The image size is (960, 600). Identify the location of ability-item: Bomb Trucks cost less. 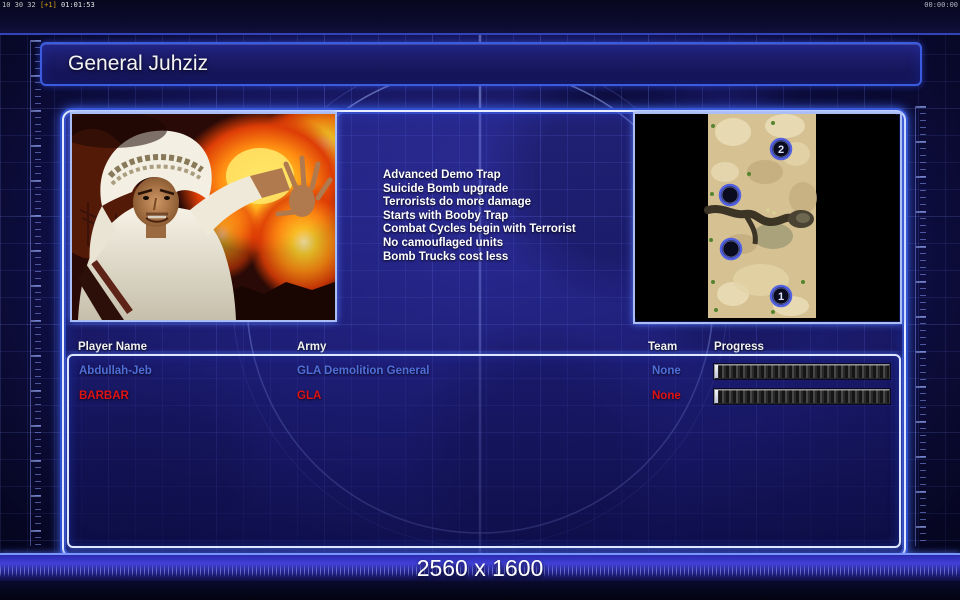
(446, 256).